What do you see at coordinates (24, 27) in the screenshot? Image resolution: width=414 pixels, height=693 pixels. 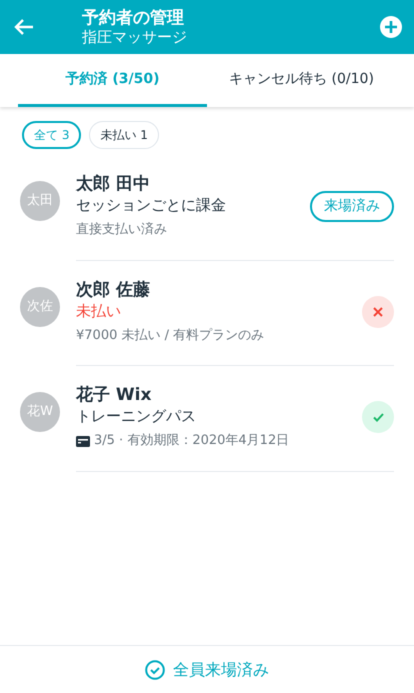 I see `back-icon` at bounding box center [24, 27].